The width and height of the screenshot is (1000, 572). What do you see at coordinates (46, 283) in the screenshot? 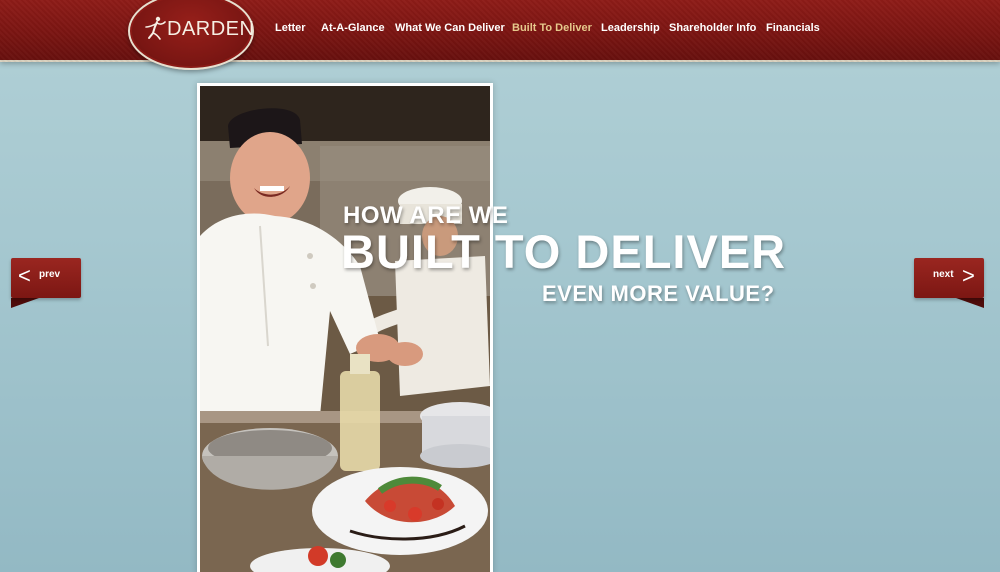
I see `prev-button: < prev` at bounding box center [46, 283].